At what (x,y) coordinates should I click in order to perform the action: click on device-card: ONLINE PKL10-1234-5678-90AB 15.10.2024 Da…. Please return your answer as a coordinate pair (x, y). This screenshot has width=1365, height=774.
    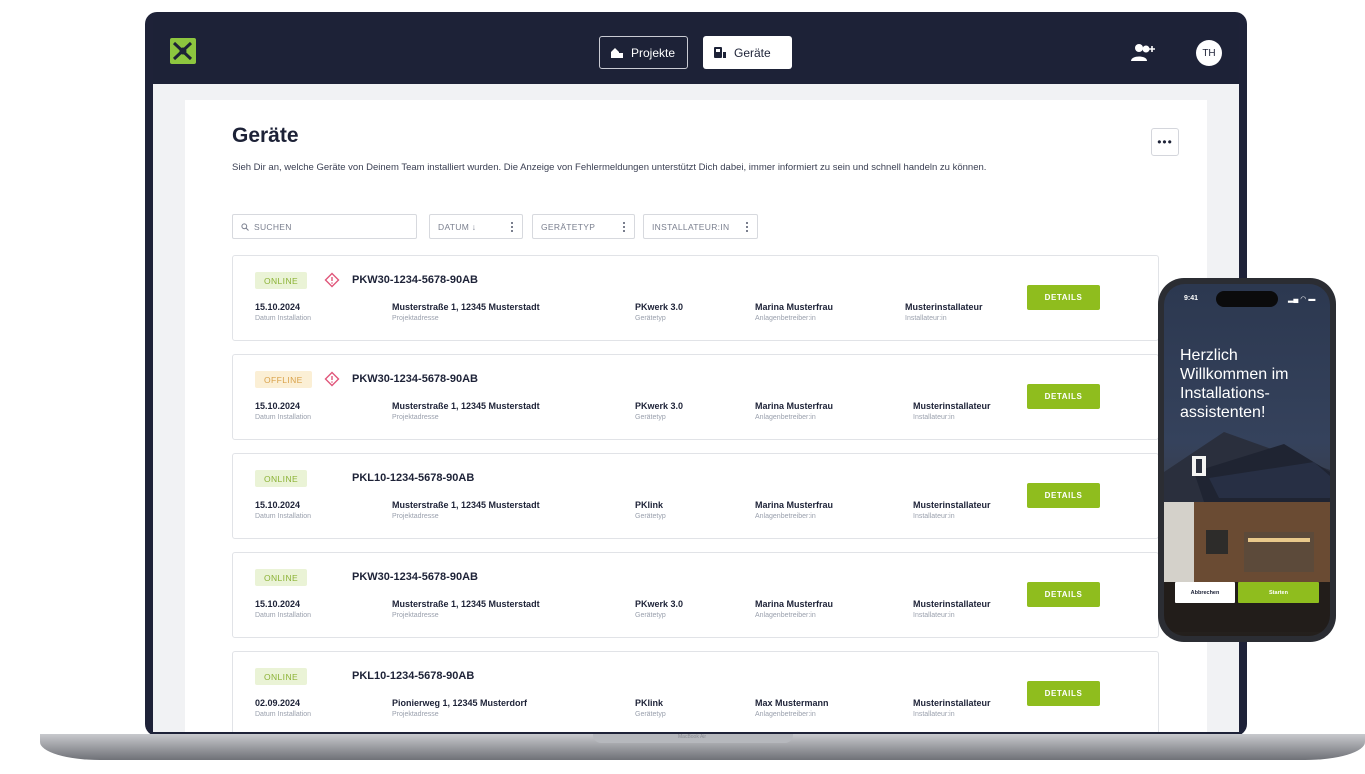
    Looking at the image, I should click on (695, 496).